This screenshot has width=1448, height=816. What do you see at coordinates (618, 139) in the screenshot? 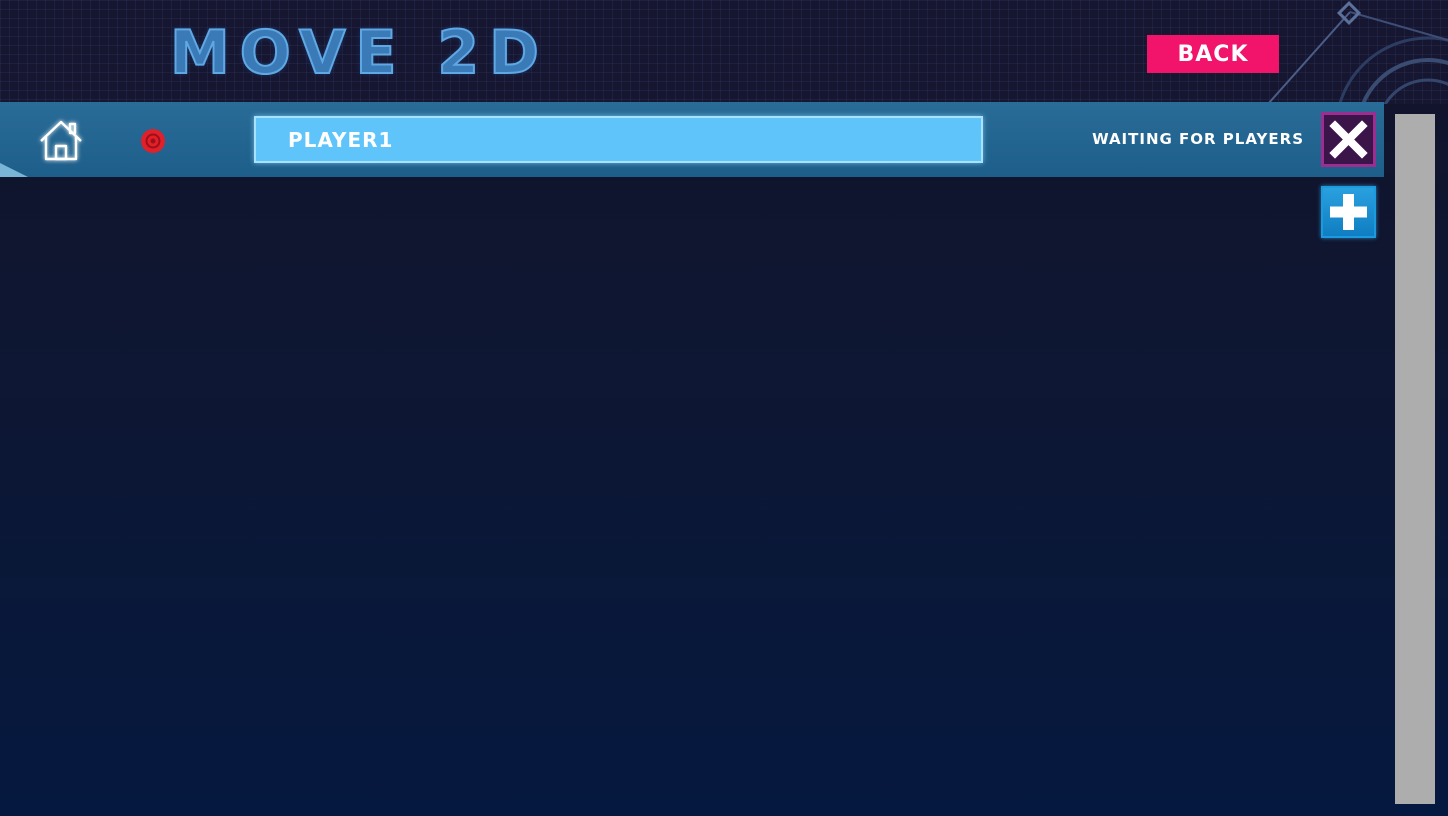
I see `player-name-field: PLAYER1` at bounding box center [618, 139].